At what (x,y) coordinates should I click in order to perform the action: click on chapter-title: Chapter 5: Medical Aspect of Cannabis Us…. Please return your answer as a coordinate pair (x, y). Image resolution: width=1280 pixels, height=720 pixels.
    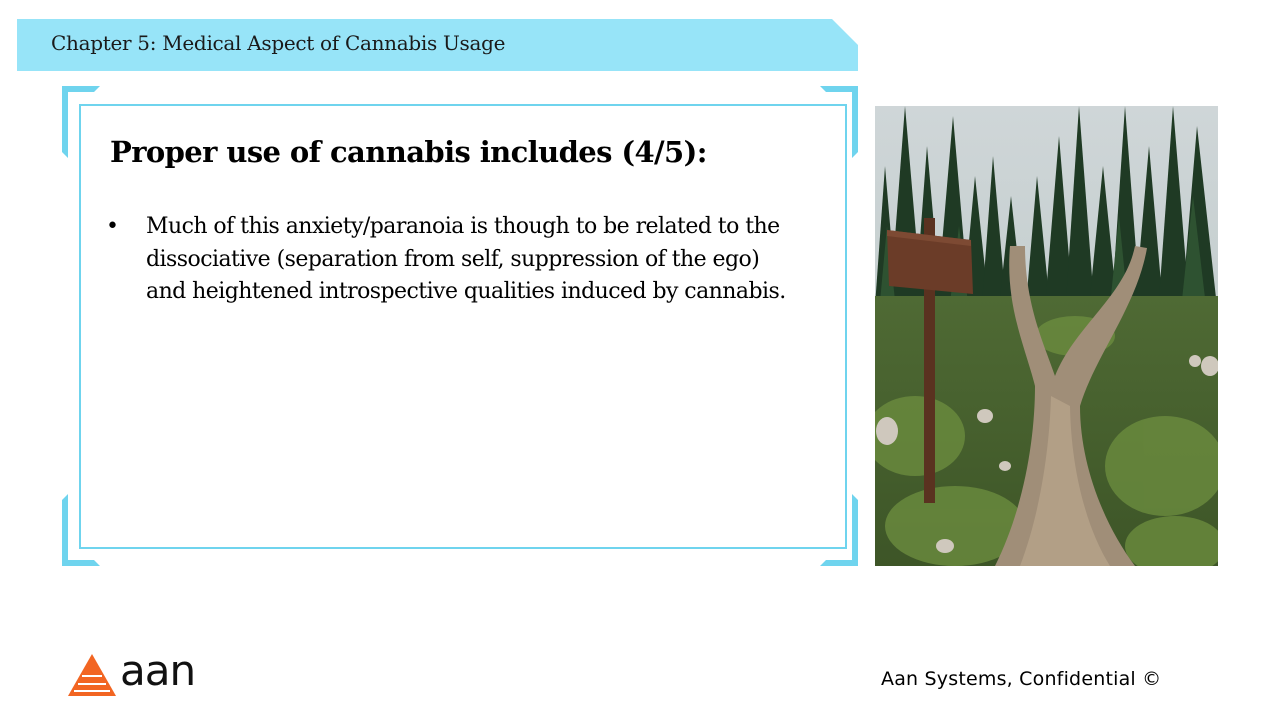
    Looking at the image, I should click on (278, 43).